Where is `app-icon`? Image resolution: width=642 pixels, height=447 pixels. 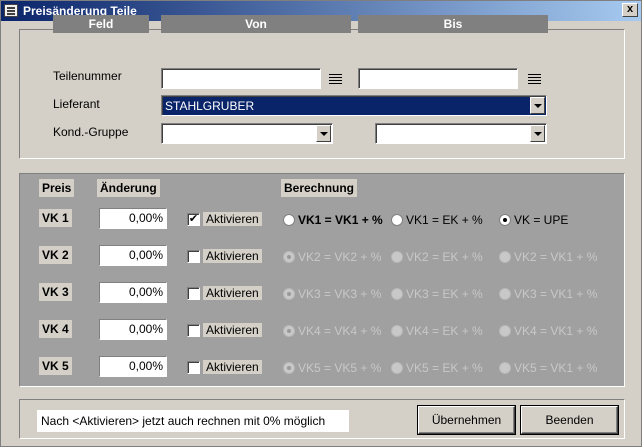
app-icon is located at coordinates (11, 10).